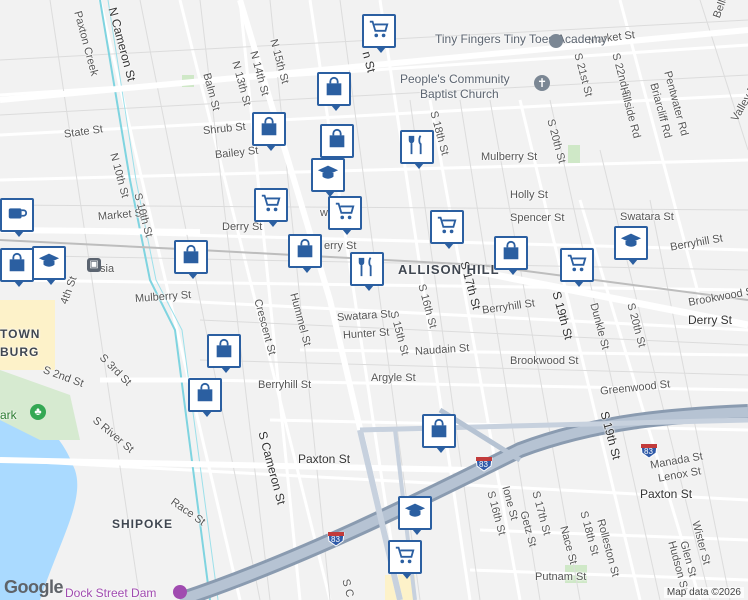 This screenshot has height=600, width=748. Describe the element at coordinates (8, 415) in the screenshot. I see `poi-label: ark` at that location.